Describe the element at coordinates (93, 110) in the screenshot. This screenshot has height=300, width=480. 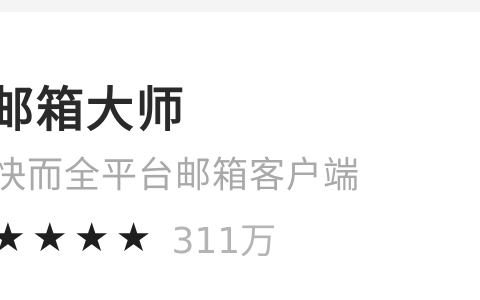
I see `app-title: 邮箱大师` at that location.